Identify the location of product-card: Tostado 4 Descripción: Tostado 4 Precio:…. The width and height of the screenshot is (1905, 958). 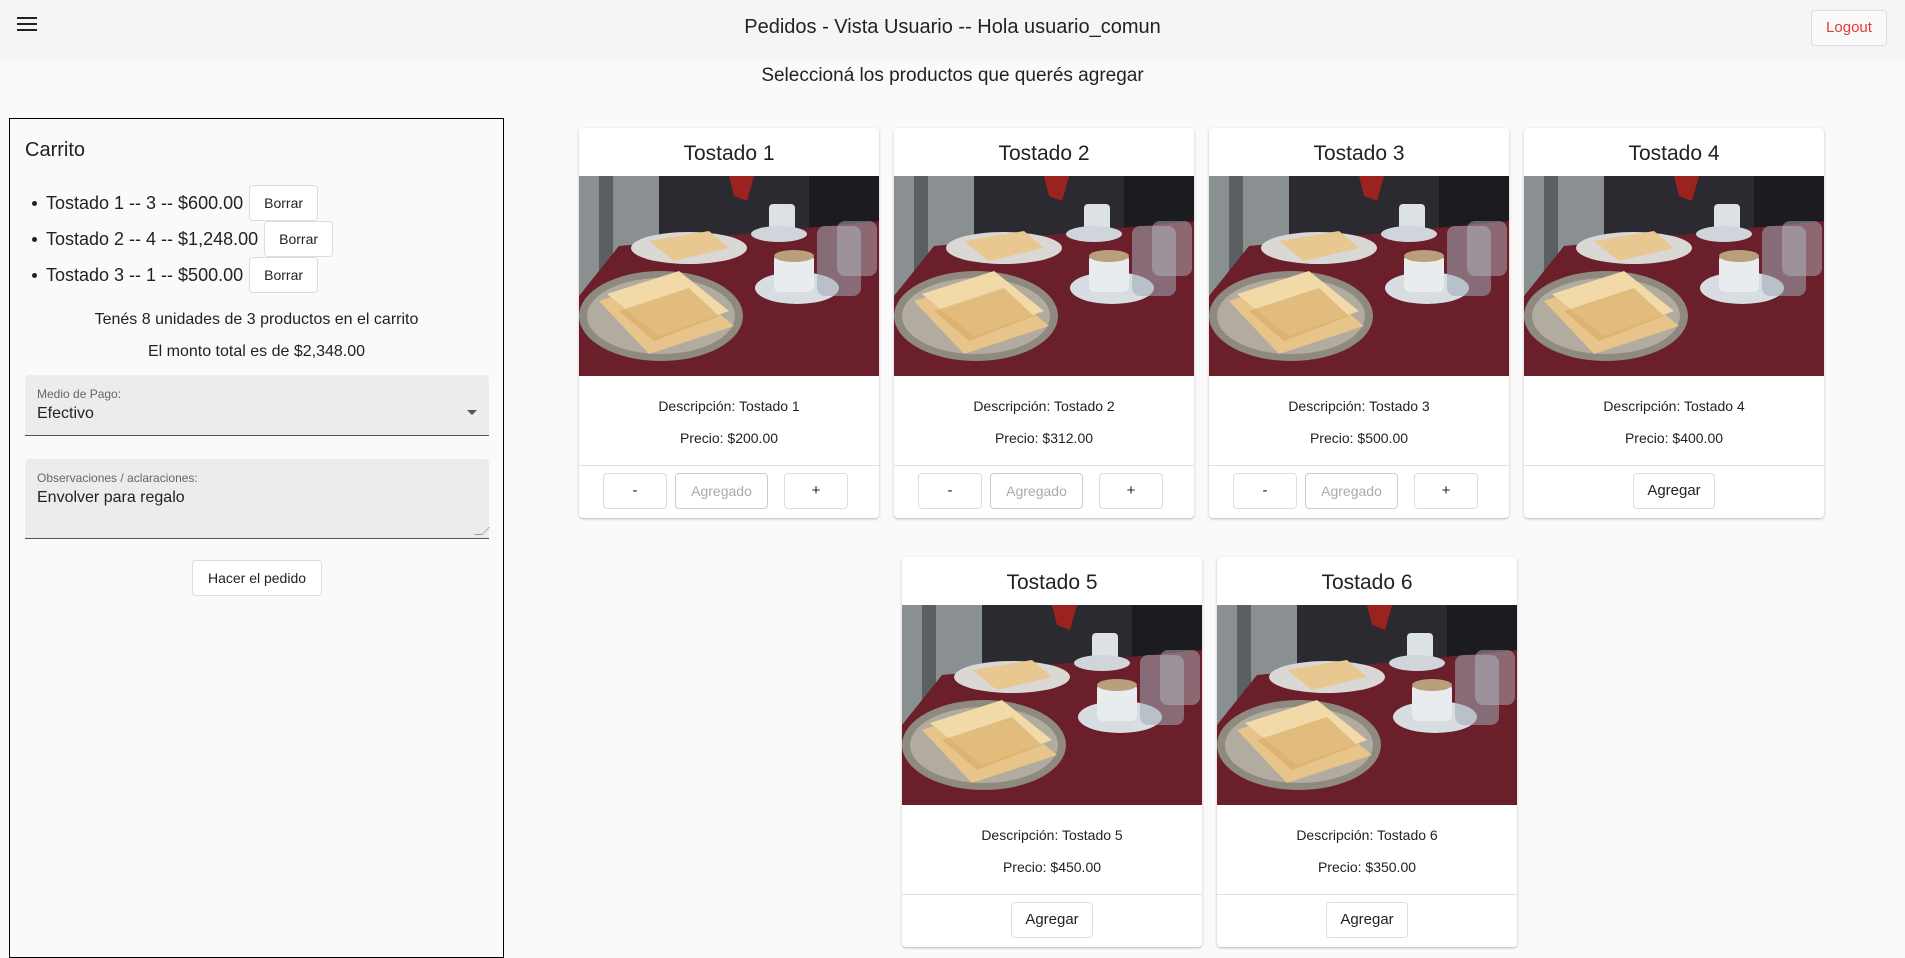
(1674, 323).